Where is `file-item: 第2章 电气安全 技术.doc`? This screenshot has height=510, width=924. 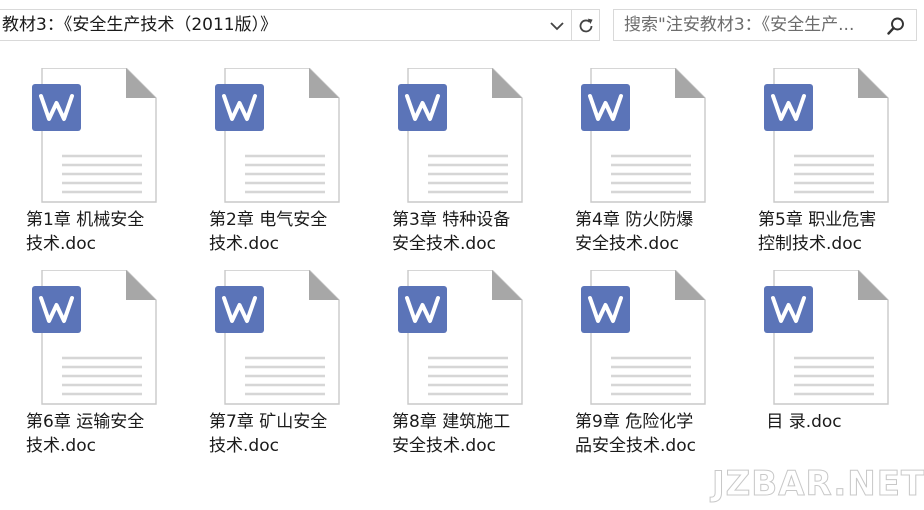 file-item: 第2章 电气安全 技术.doc is located at coordinates (289, 166).